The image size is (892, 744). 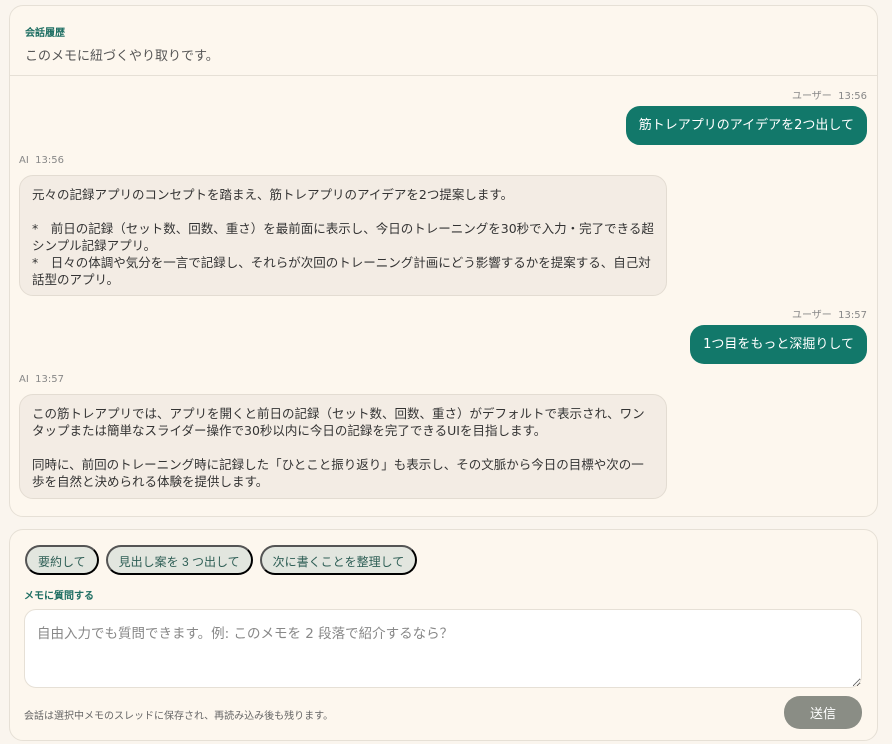 What do you see at coordinates (62, 560) in the screenshot?
I see `chip-summarize: 要約して` at bounding box center [62, 560].